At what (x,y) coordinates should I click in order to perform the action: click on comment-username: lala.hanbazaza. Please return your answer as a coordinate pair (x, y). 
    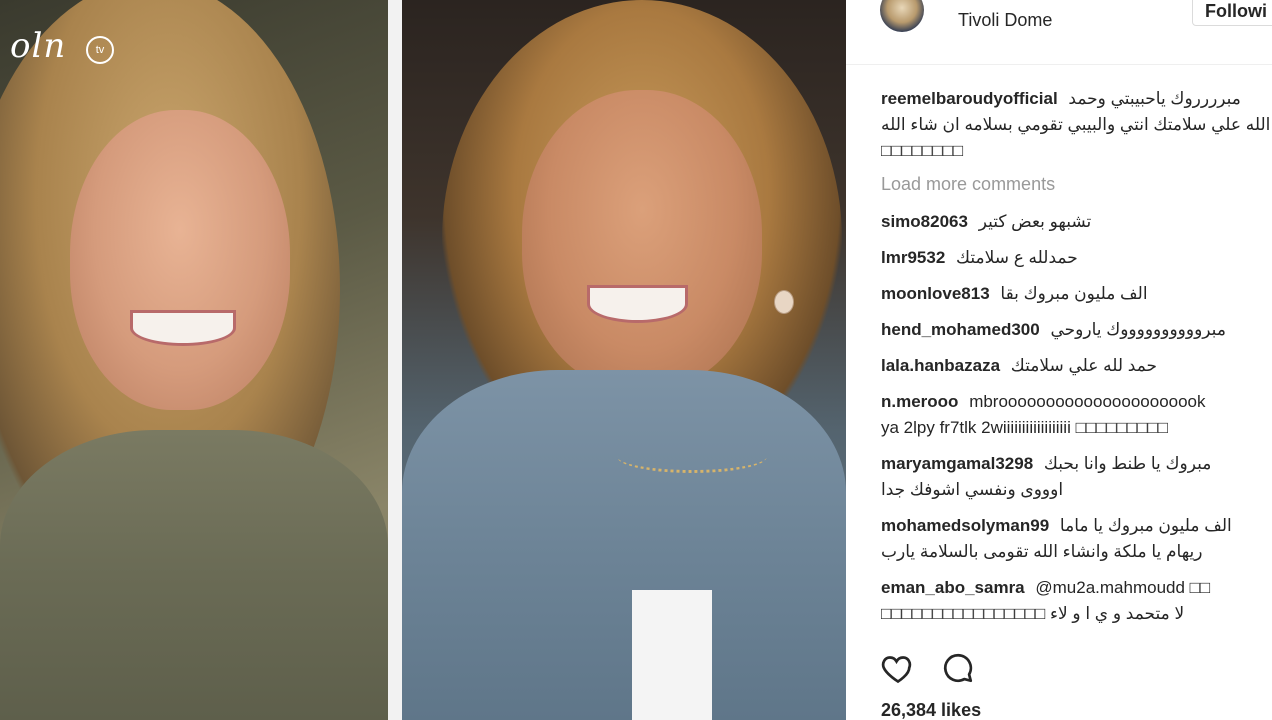
    Looking at the image, I should click on (940, 365).